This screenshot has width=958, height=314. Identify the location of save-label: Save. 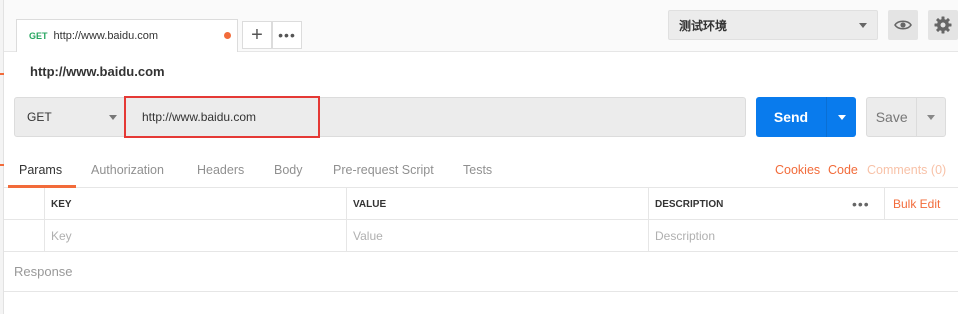
(891, 117).